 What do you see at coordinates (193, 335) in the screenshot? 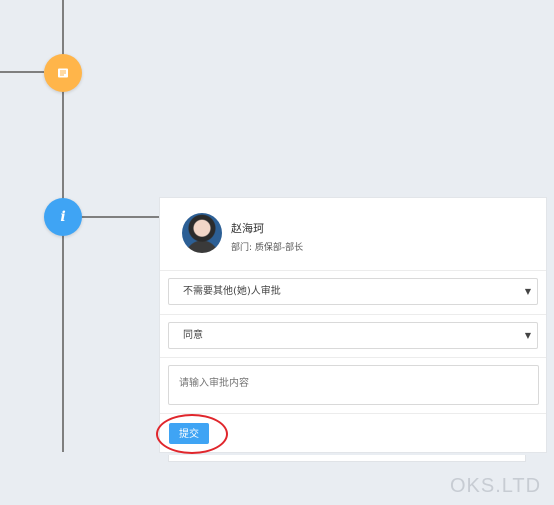
I see `decision-select-value: 同意` at bounding box center [193, 335].